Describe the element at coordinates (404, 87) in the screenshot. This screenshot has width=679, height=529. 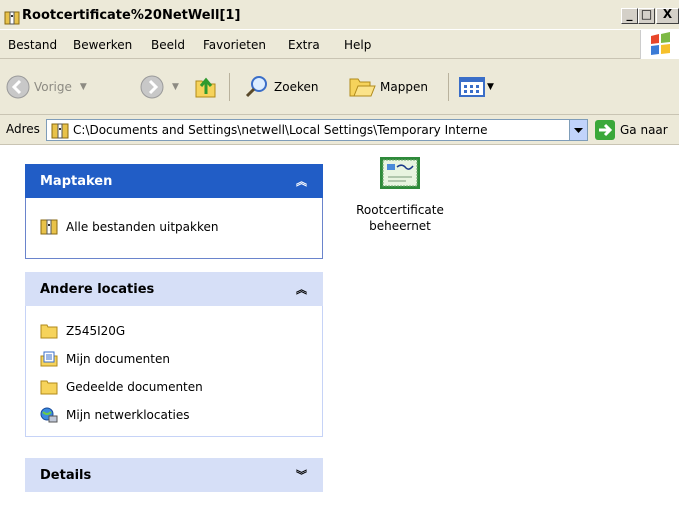
I see `folders-label: Mappen` at that location.